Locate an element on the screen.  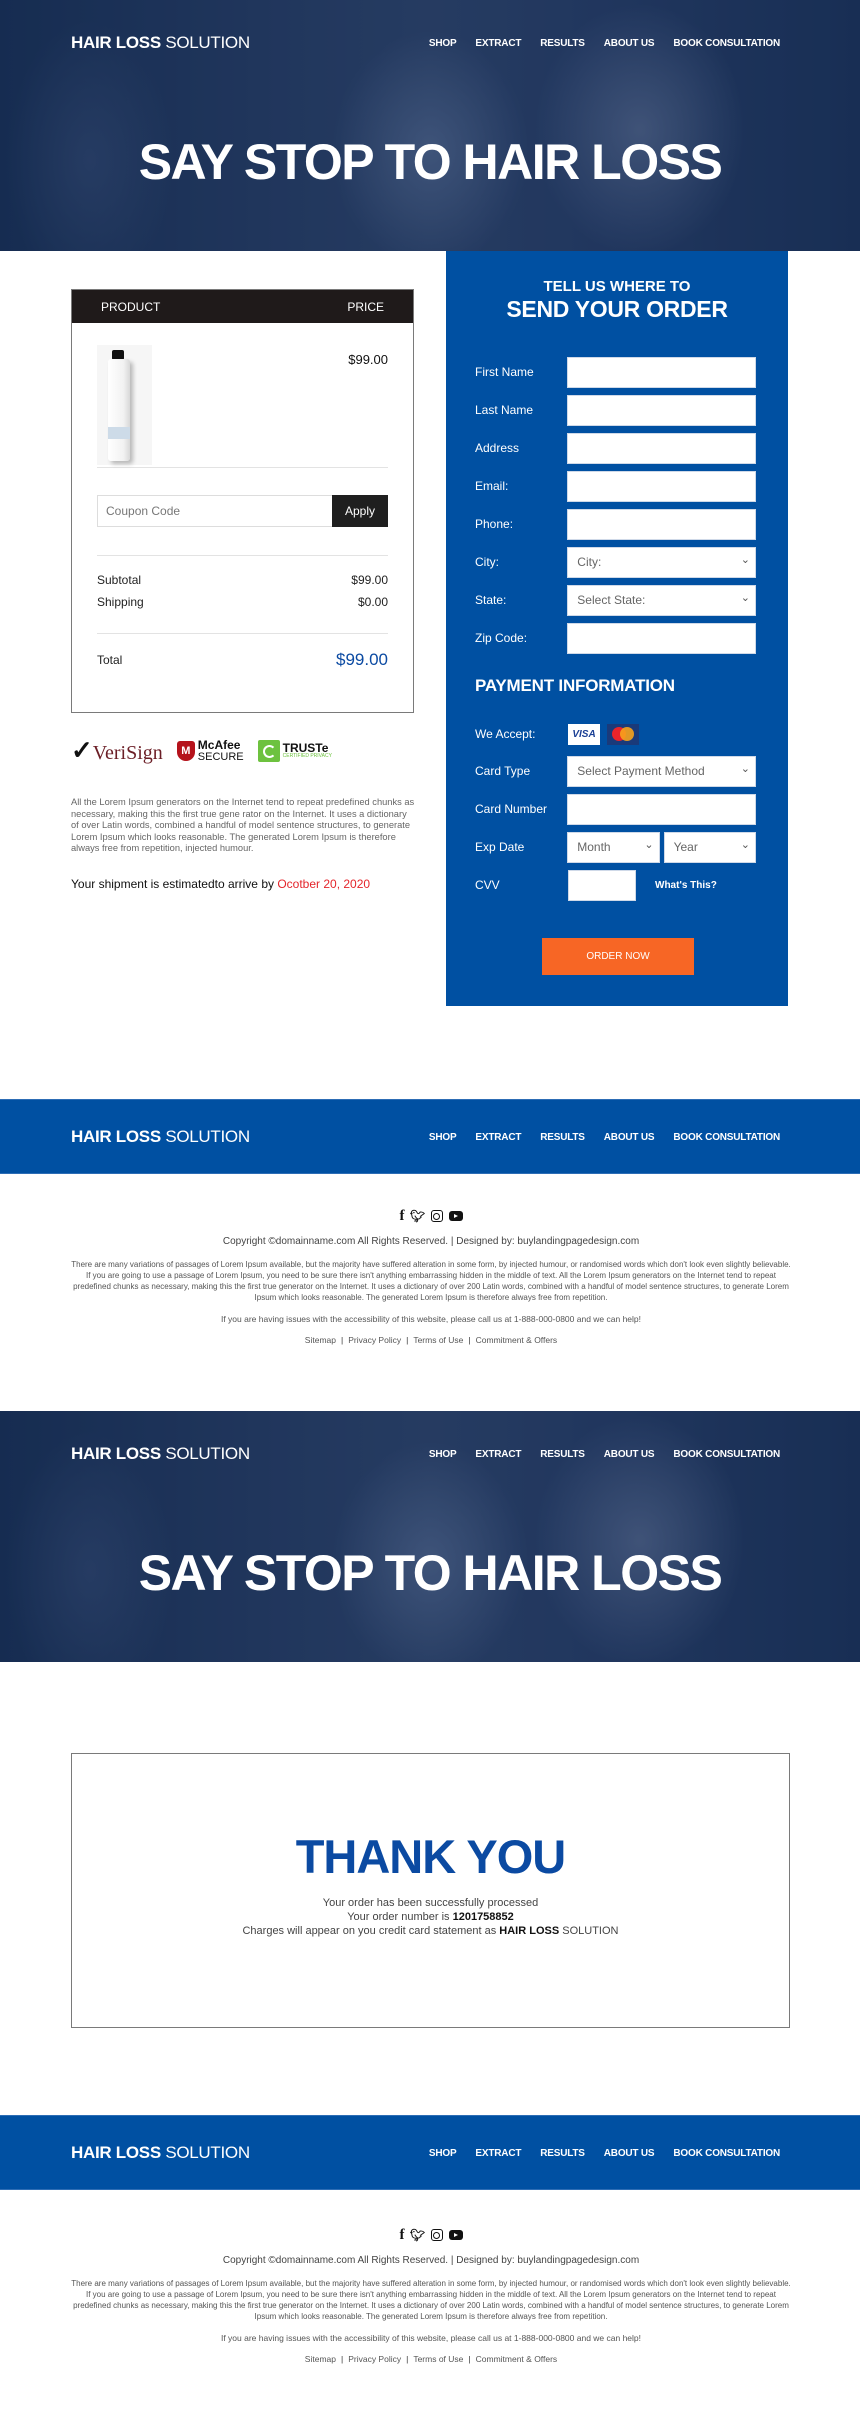
mcafee-shield-icon: M is located at coordinates (185, 751).